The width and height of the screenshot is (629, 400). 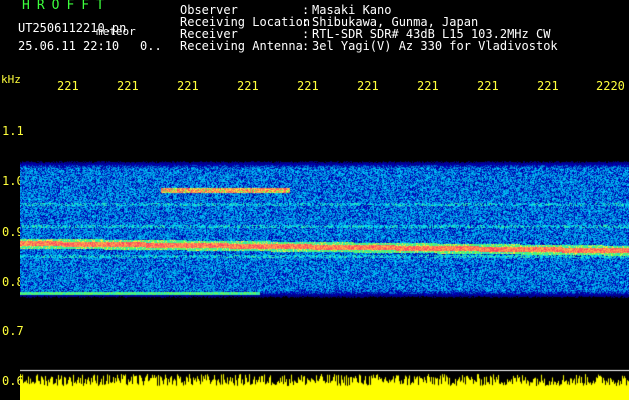 I want to click on antenna-sep: :, so click(x=306, y=46).